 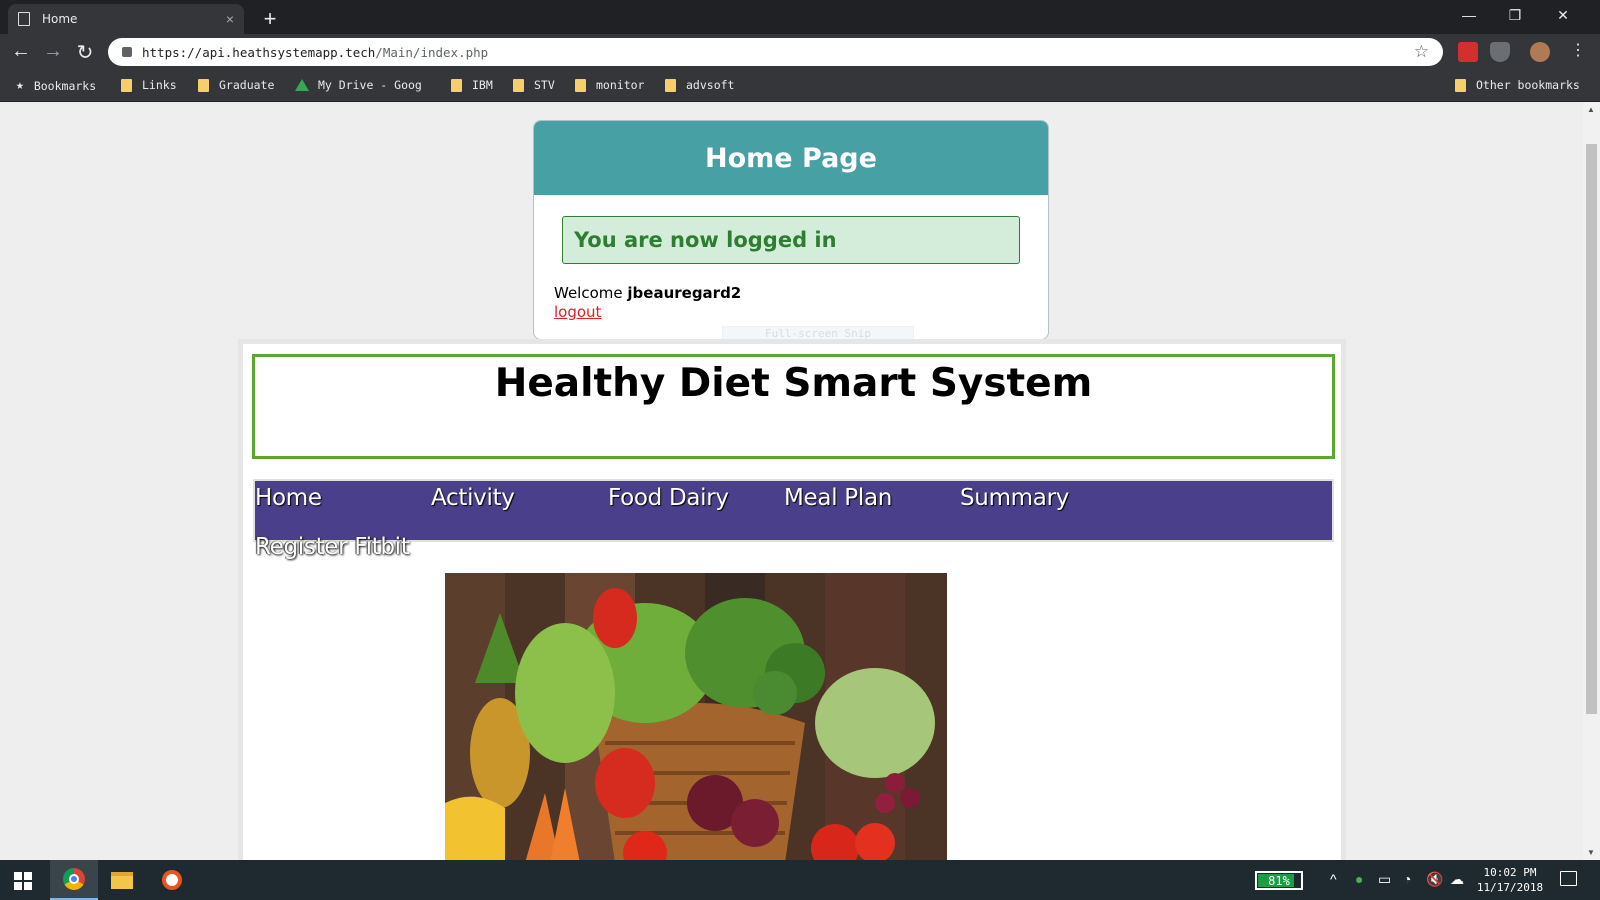 What do you see at coordinates (1578, 50) in the screenshot?
I see `menu-icon: ⋮` at bounding box center [1578, 50].